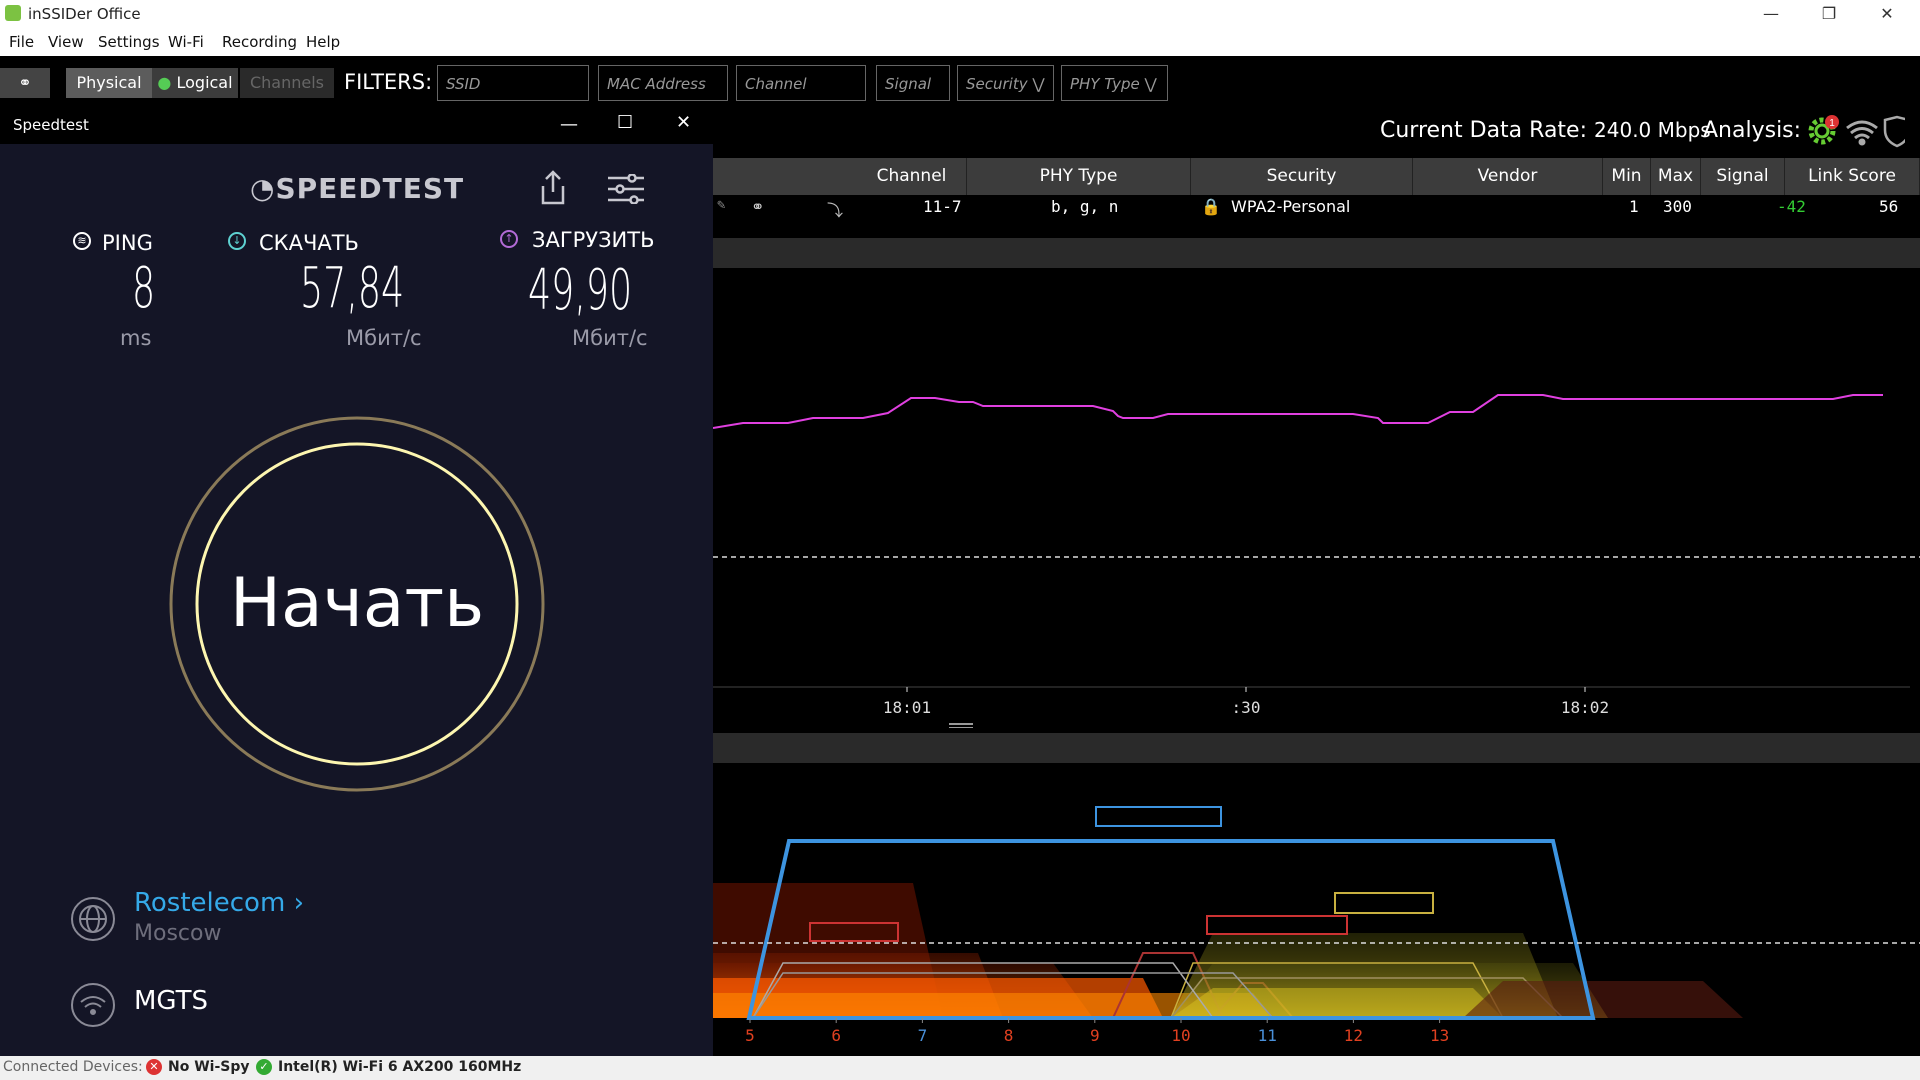  Describe the element at coordinates (997, 84) in the screenshot. I see `security-select-label: Security` at that location.